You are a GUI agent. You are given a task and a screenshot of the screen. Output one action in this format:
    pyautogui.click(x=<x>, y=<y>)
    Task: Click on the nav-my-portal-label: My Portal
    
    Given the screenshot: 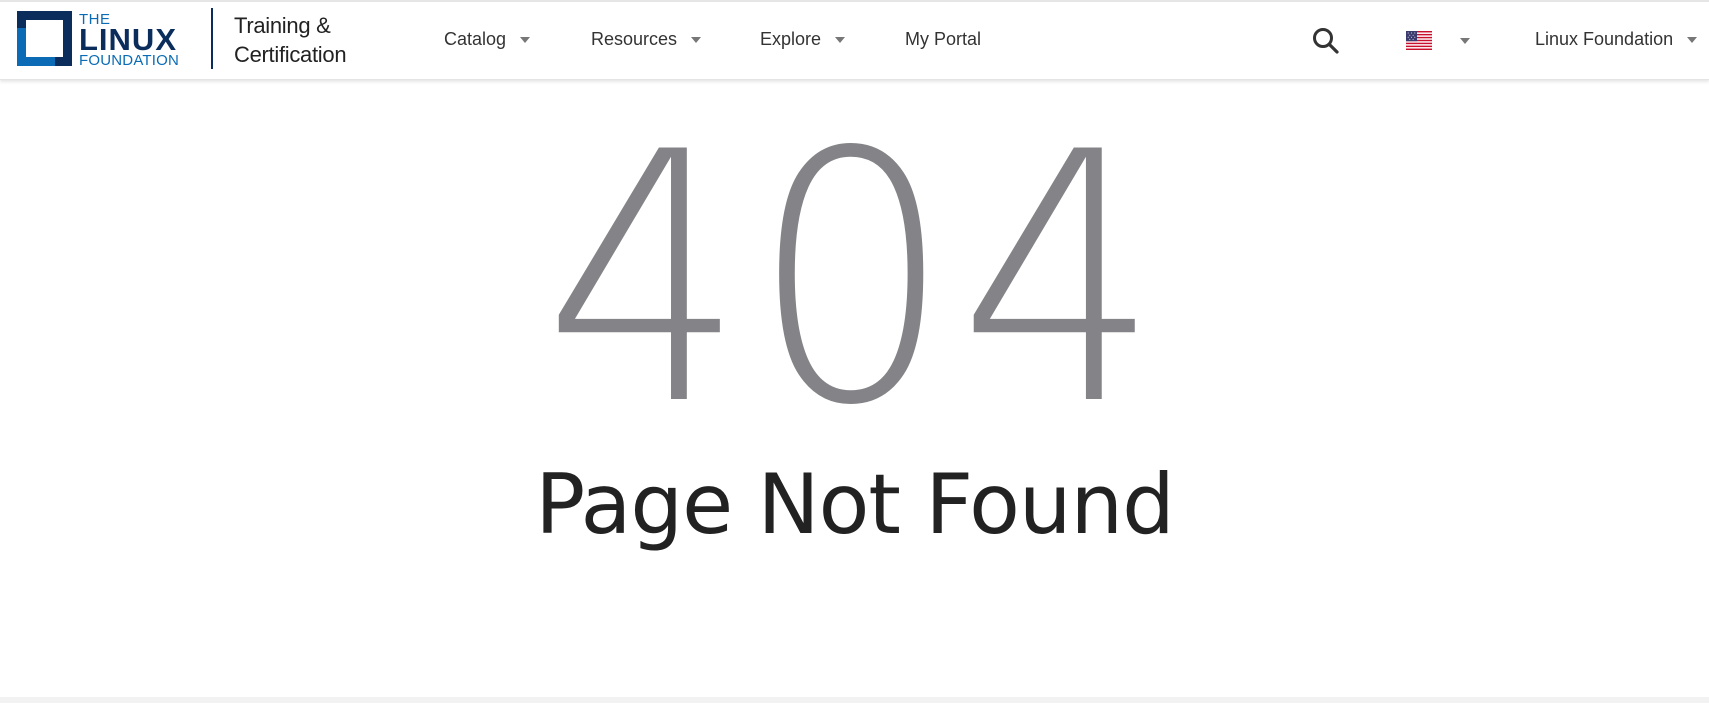 What is the action you would take?
    pyautogui.click(x=943, y=38)
    